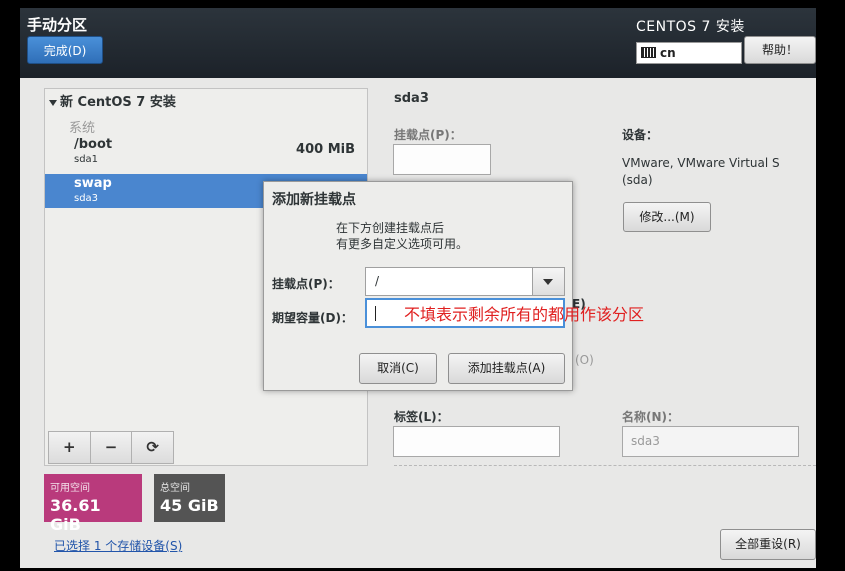 This screenshot has height=571, width=845. Describe the element at coordinates (701, 163) in the screenshot. I see `device-value-line1: VMware, VMware Virtual S` at that location.